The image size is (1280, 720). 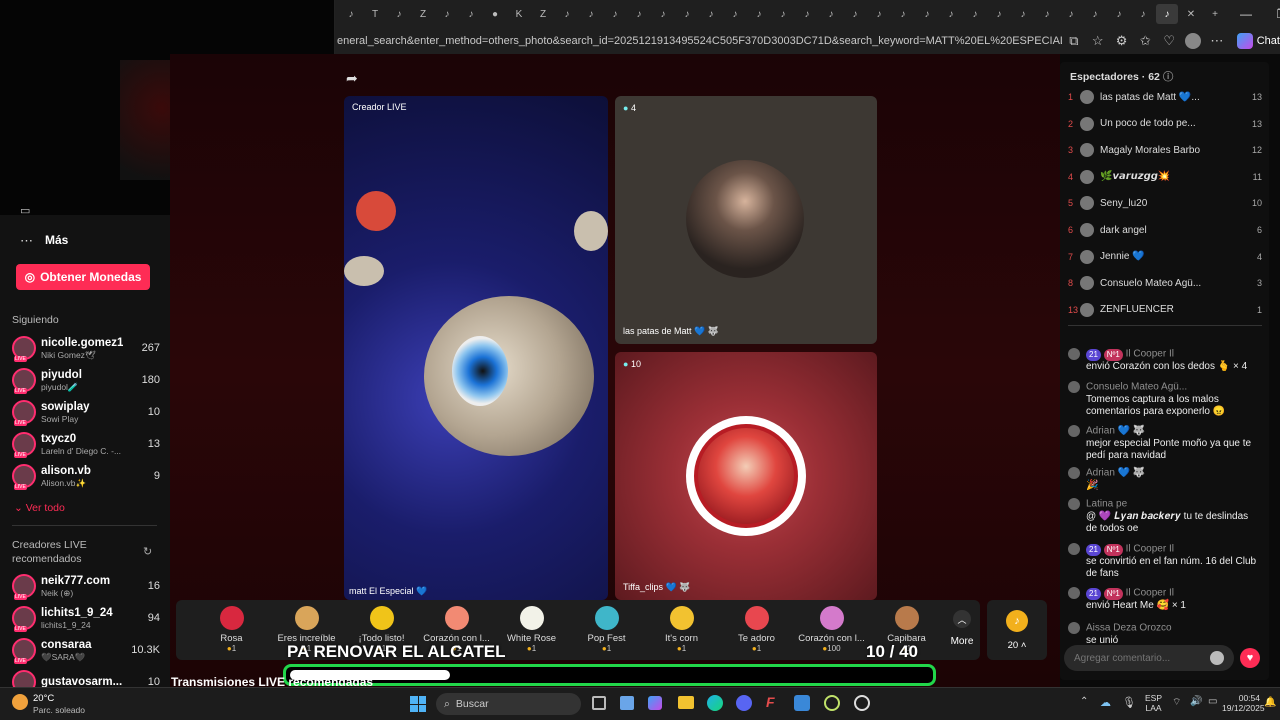 What do you see at coordinates (86, 348) in the screenshot?
I see `creator-row: LIVE nicolle.gomez1 Niki Gomez🕊 267` at bounding box center [86, 348].